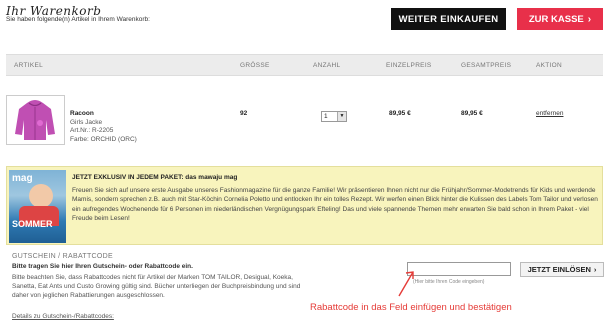 The height and width of the screenshot is (334, 609). What do you see at coordinates (400, 113) in the screenshot?
I see `unit-price: 89,95 €` at bounding box center [400, 113].